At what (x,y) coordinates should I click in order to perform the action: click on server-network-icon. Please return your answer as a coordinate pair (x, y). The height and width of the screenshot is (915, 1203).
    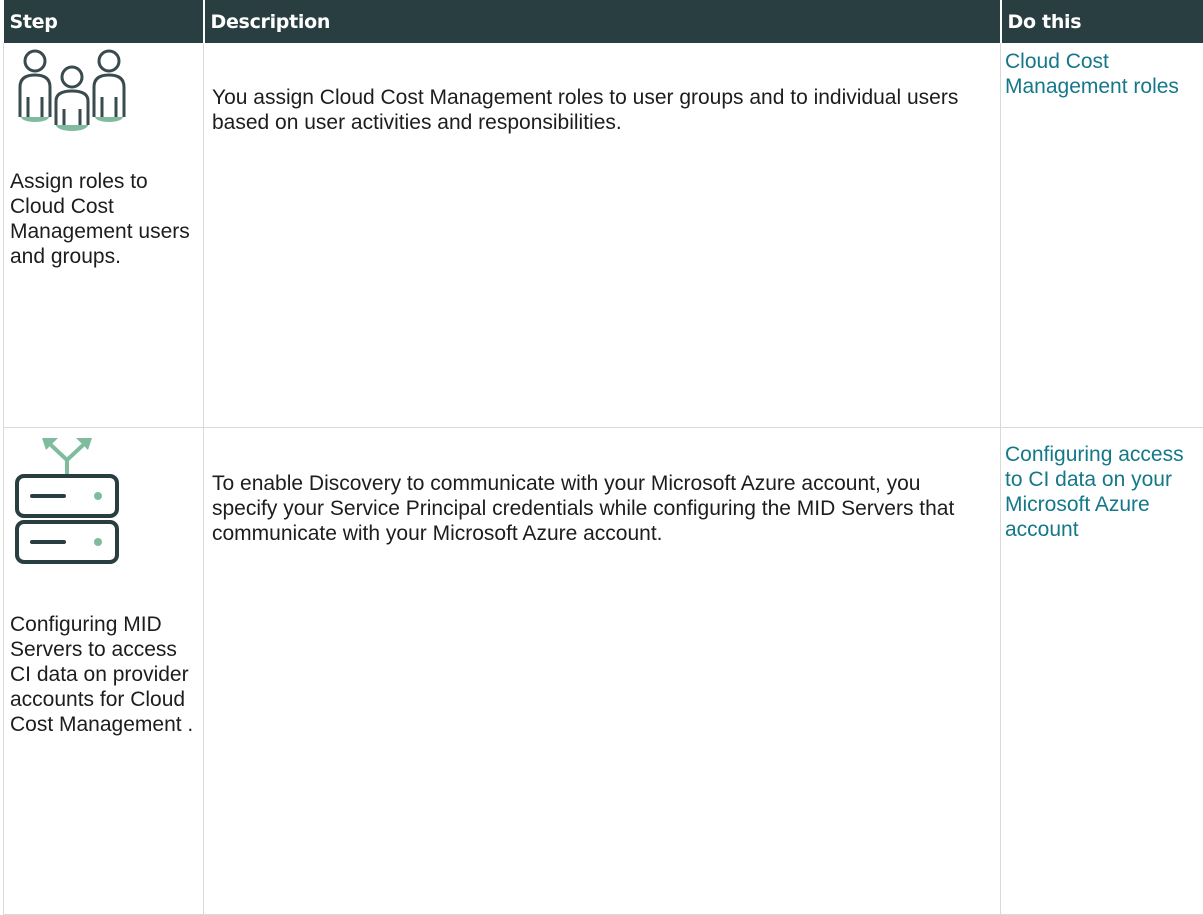
    Looking at the image, I should click on (67, 502).